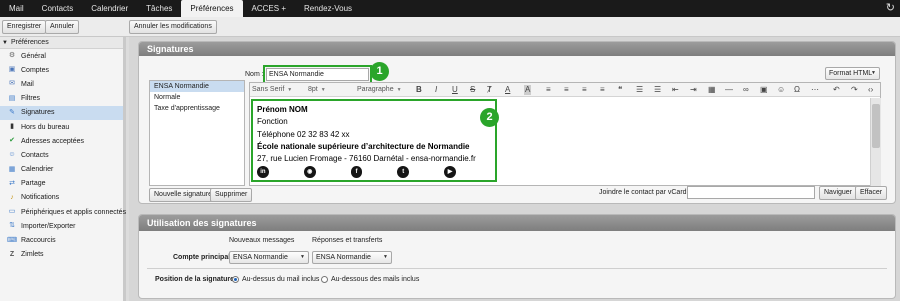 This screenshot has height=301, width=900. I want to click on indent-icon: ⇥, so click(693, 90).